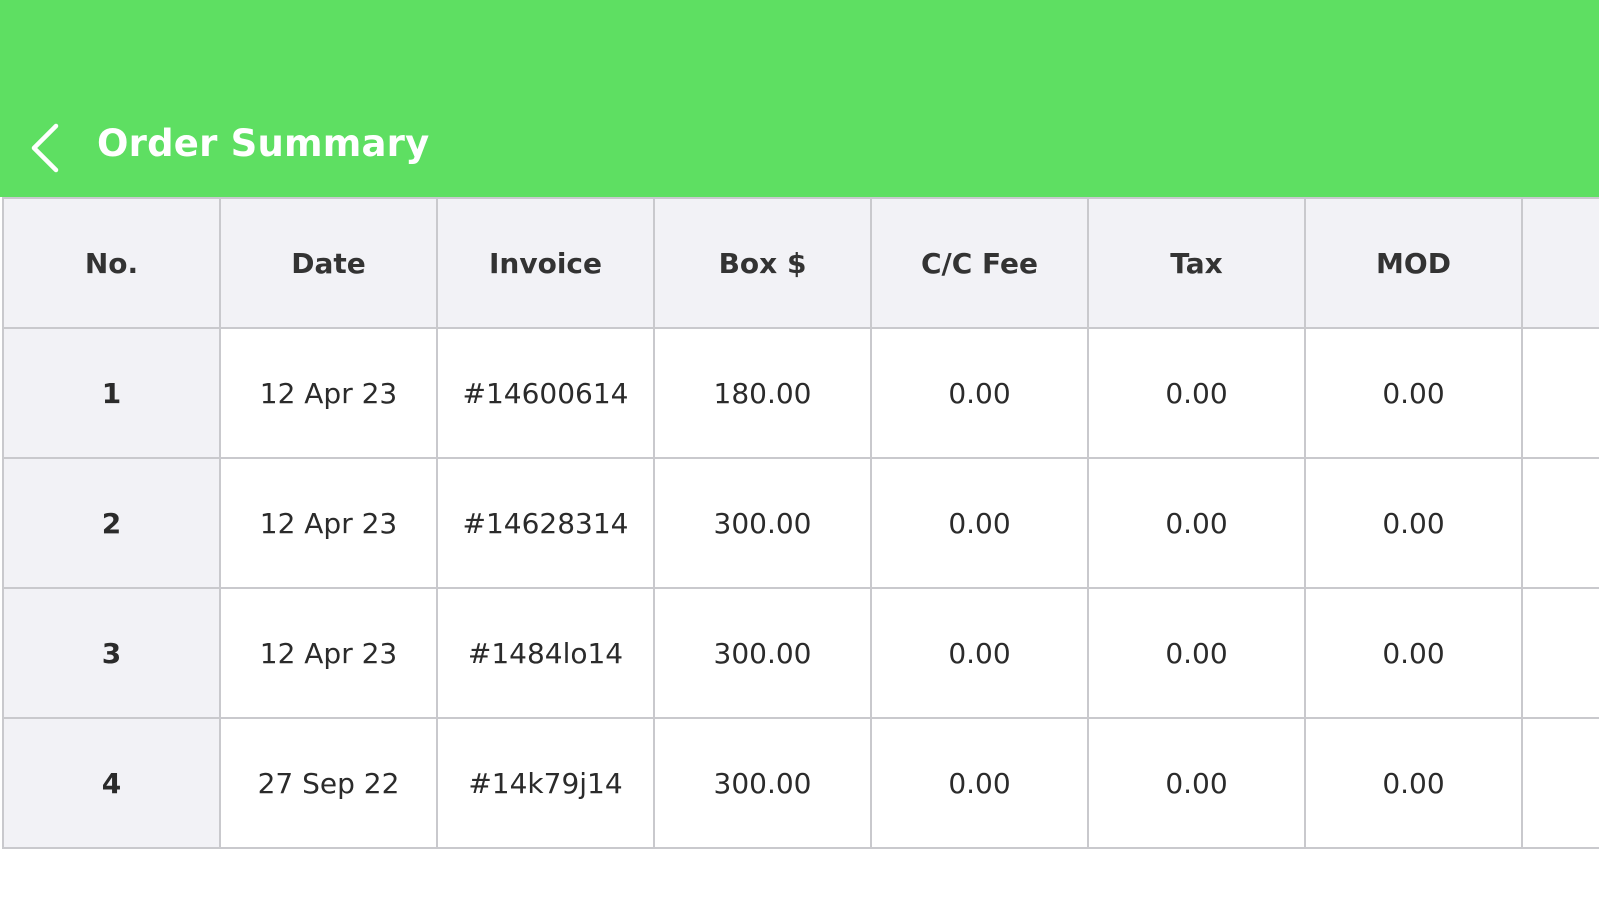  What do you see at coordinates (762, 263) in the screenshot?
I see `column-header-box: Box $` at bounding box center [762, 263].